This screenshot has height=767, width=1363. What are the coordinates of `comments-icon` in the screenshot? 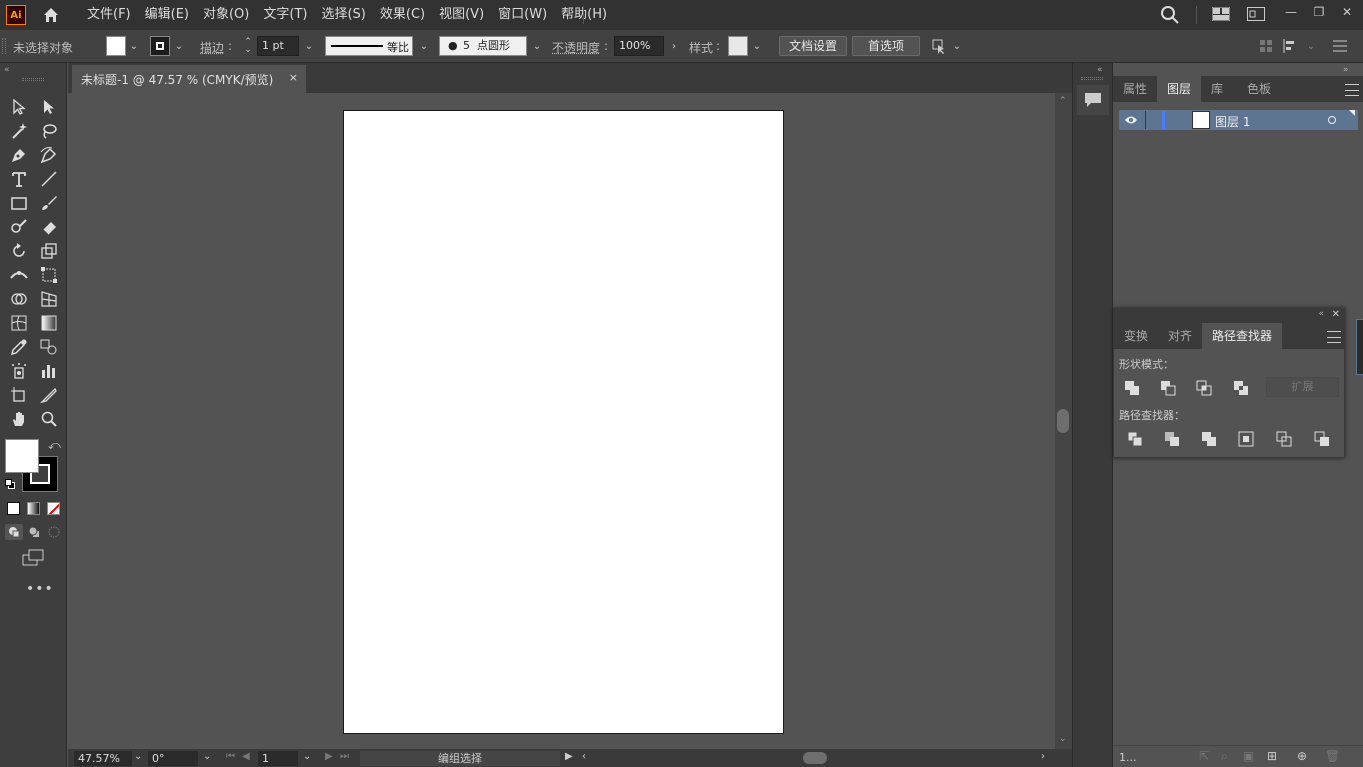 It's located at (1093, 100).